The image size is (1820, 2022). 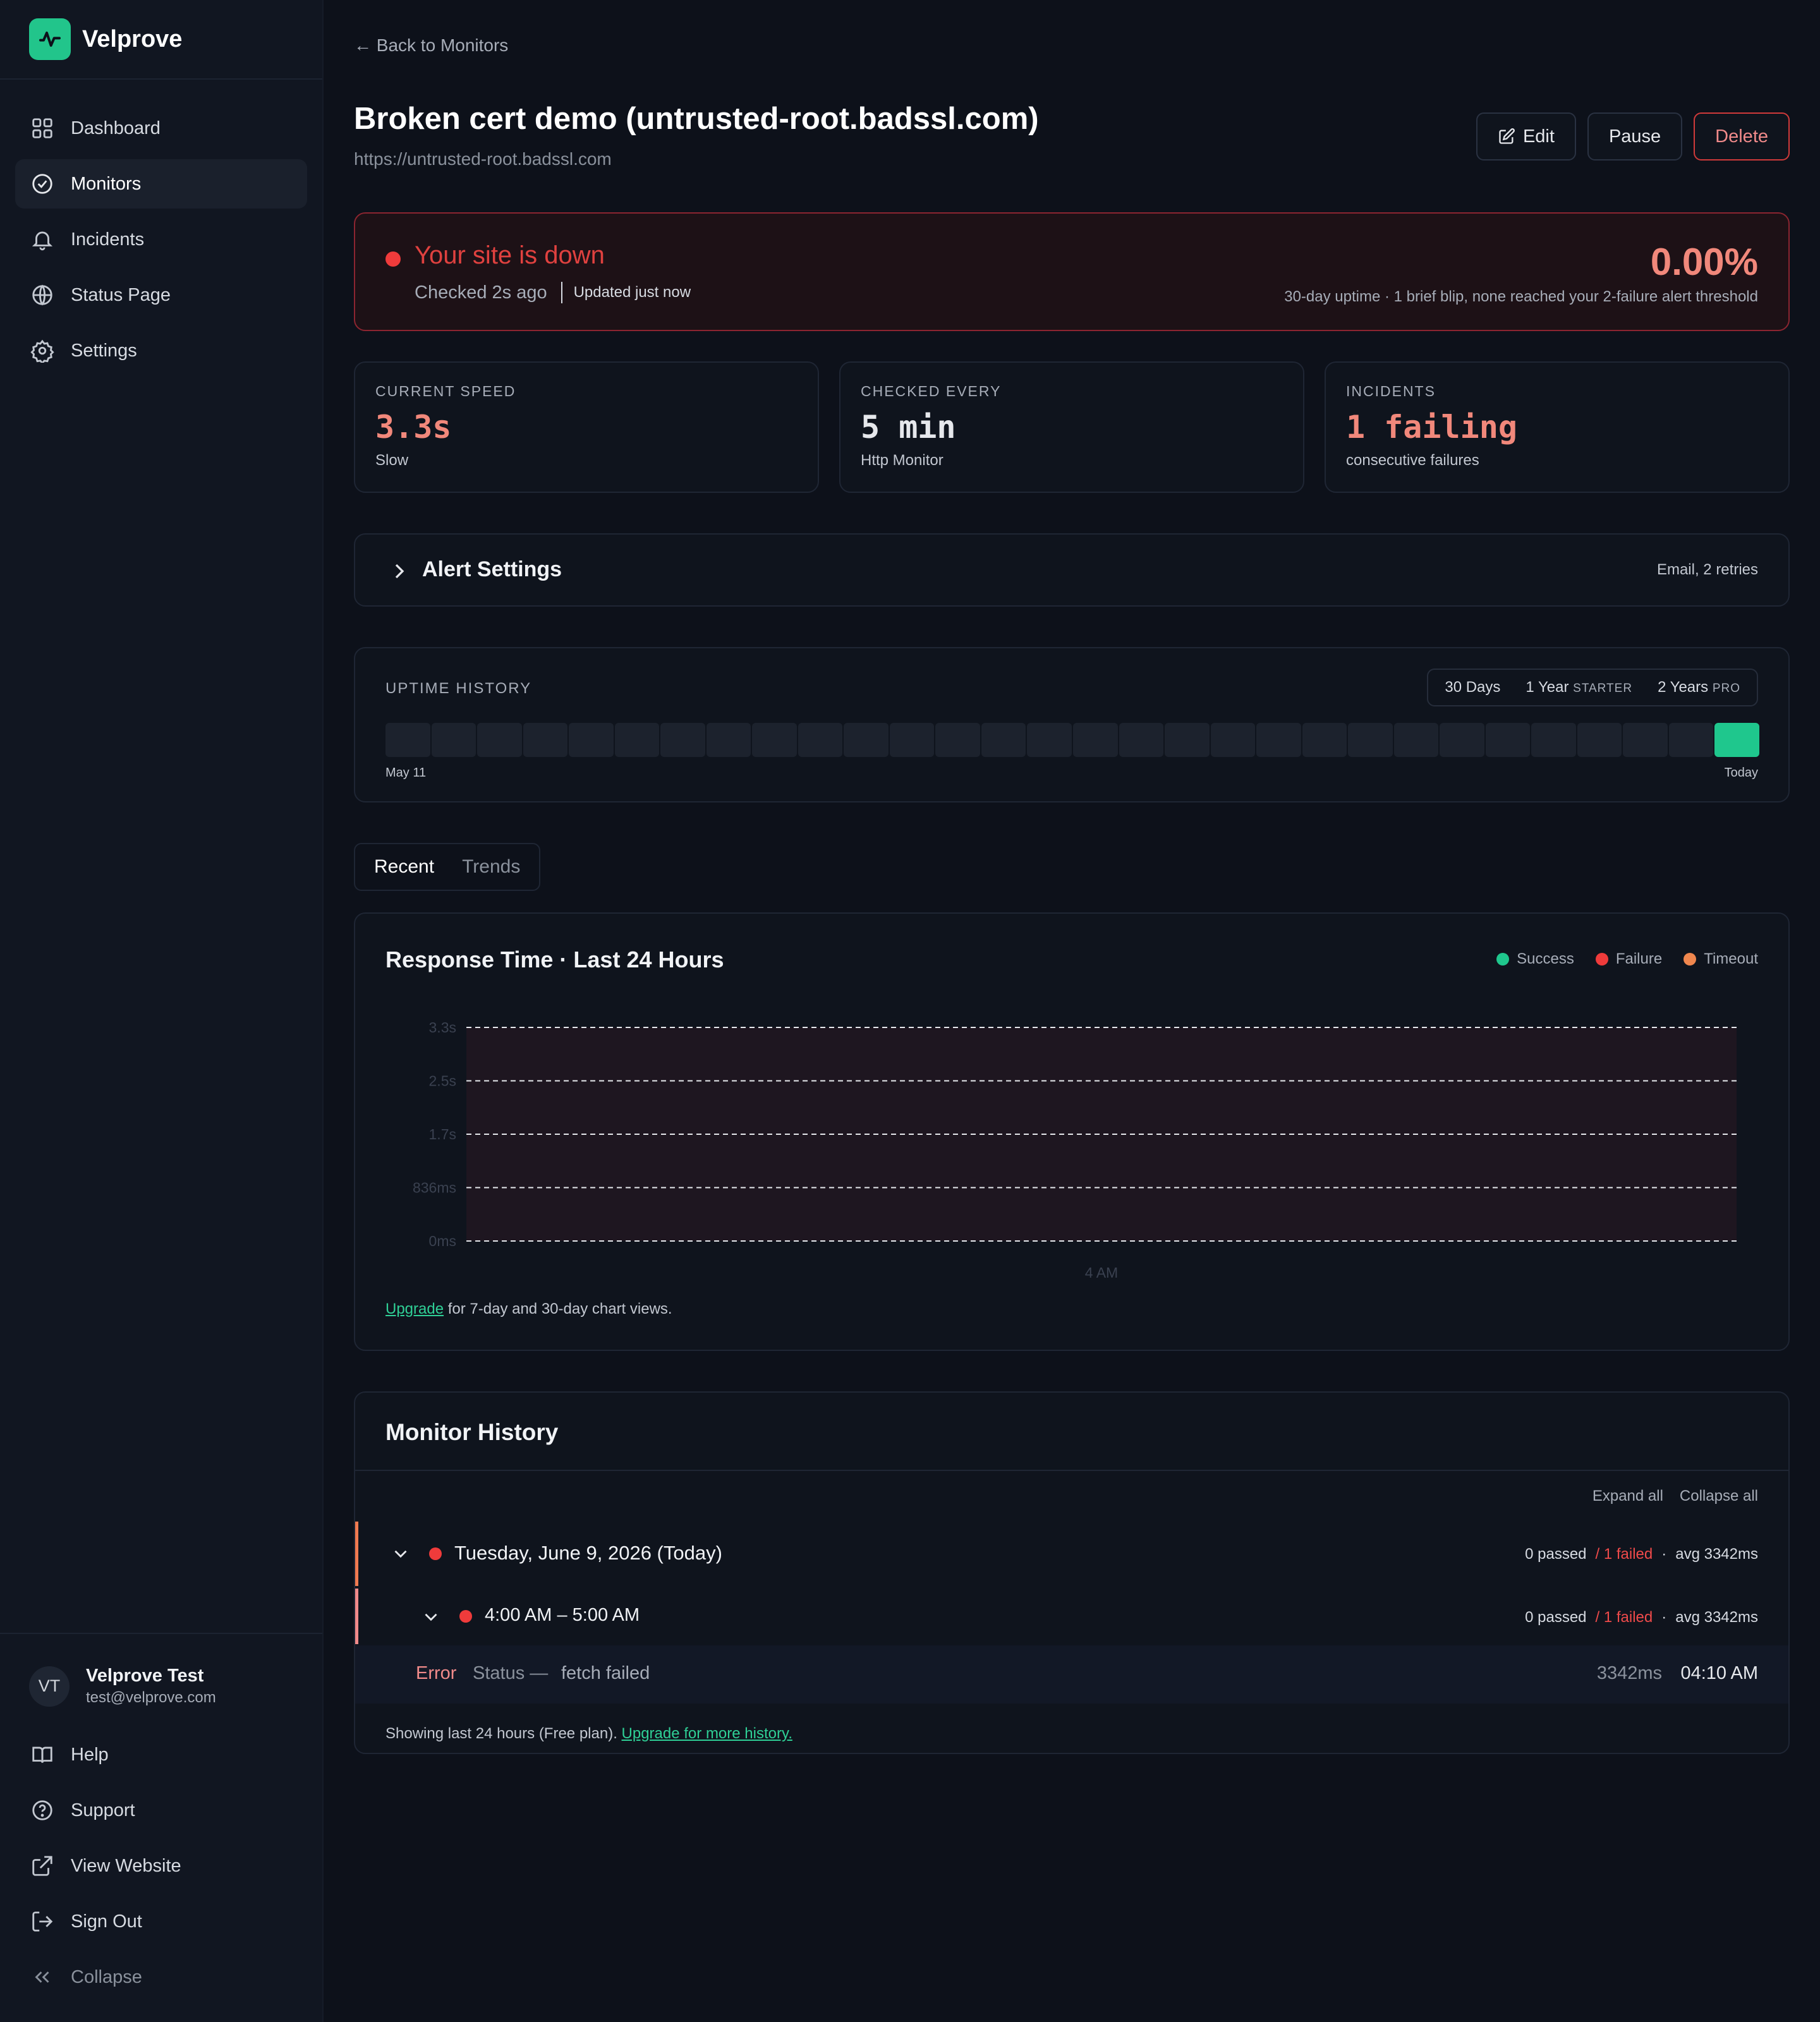 What do you see at coordinates (161, 1810) in the screenshot?
I see `support-link: Support` at bounding box center [161, 1810].